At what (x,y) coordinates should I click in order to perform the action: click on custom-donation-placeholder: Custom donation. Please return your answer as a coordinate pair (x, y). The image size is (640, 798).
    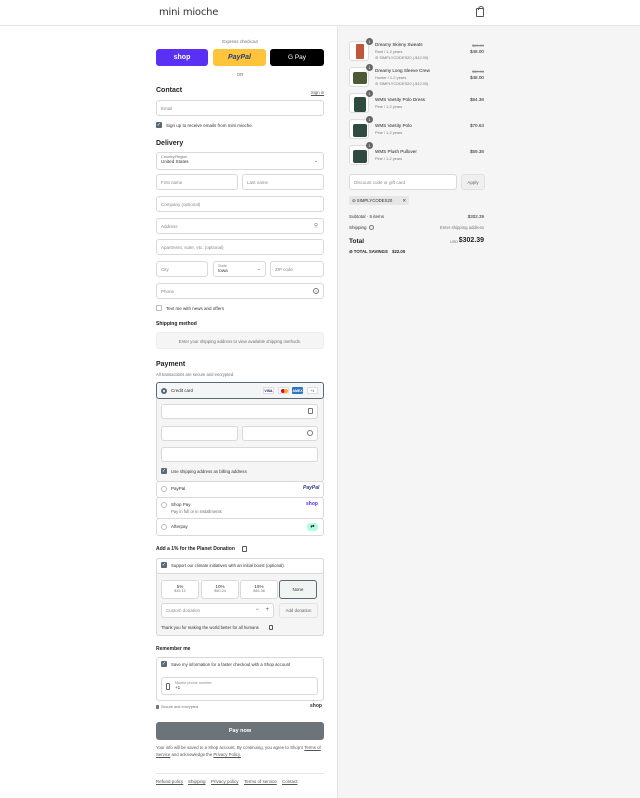
    Looking at the image, I should click on (183, 610).